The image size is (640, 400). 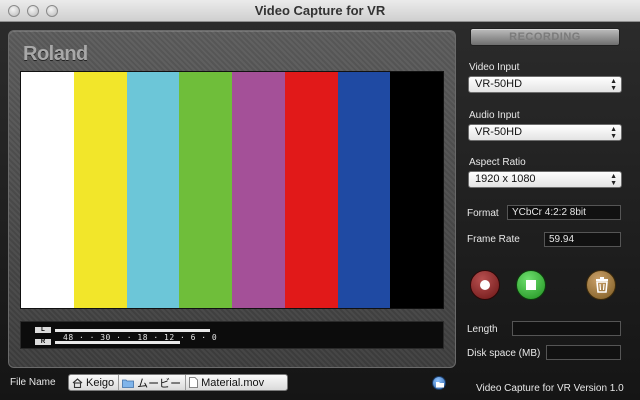 I want to click on path-crumb-label: Keigo, so click(x=100, y=382).